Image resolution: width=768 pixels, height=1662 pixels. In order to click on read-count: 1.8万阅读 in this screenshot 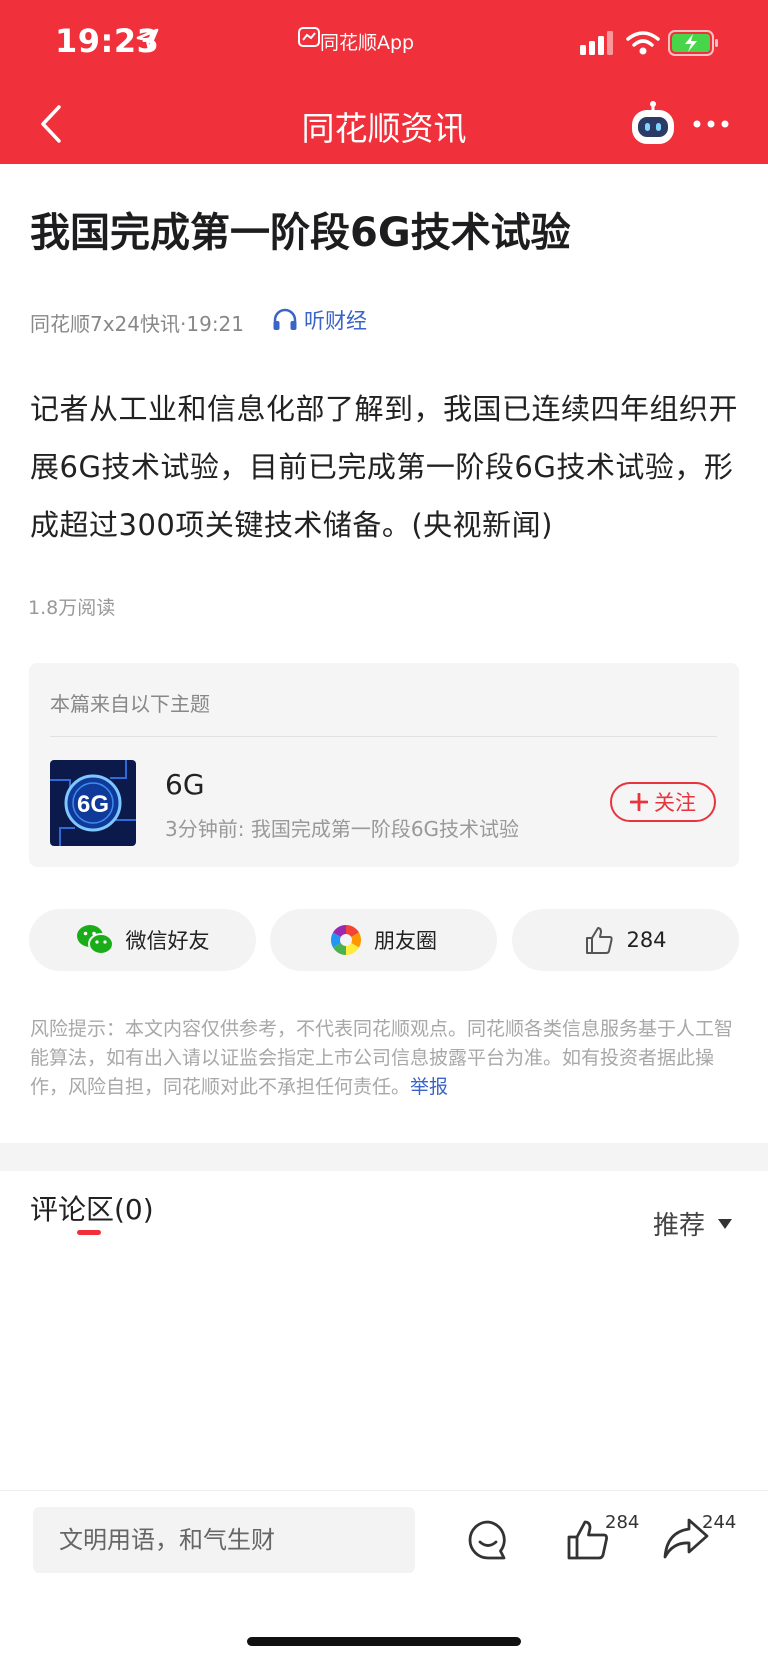, I will do `click(72, 608)`.